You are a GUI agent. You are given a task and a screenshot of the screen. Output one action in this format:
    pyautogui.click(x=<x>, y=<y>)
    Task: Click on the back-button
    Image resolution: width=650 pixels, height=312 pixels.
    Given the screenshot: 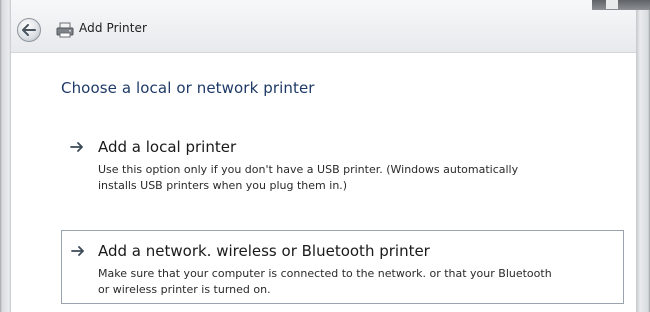 What is the action you would take?
    pyautogui.click(x=29, y=30)
    